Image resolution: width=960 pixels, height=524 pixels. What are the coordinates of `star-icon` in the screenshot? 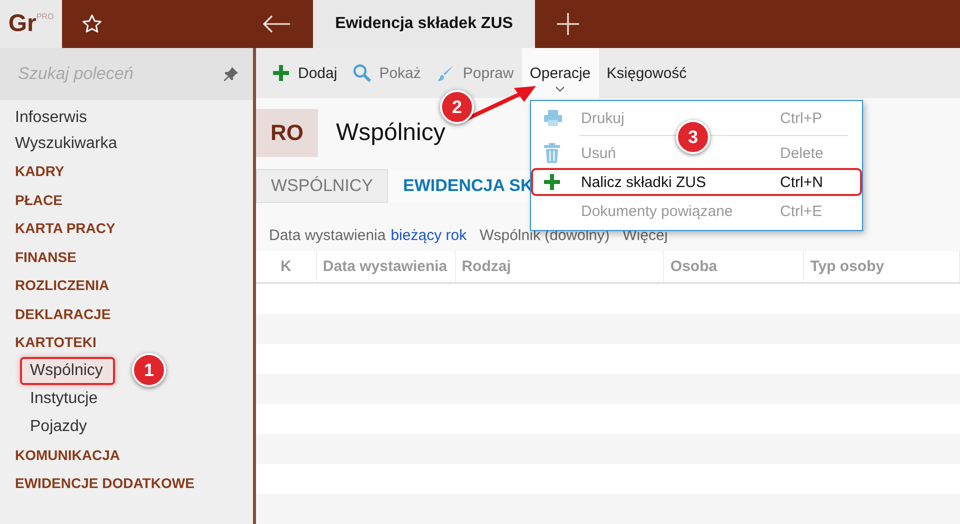 It's located at (92, 24).